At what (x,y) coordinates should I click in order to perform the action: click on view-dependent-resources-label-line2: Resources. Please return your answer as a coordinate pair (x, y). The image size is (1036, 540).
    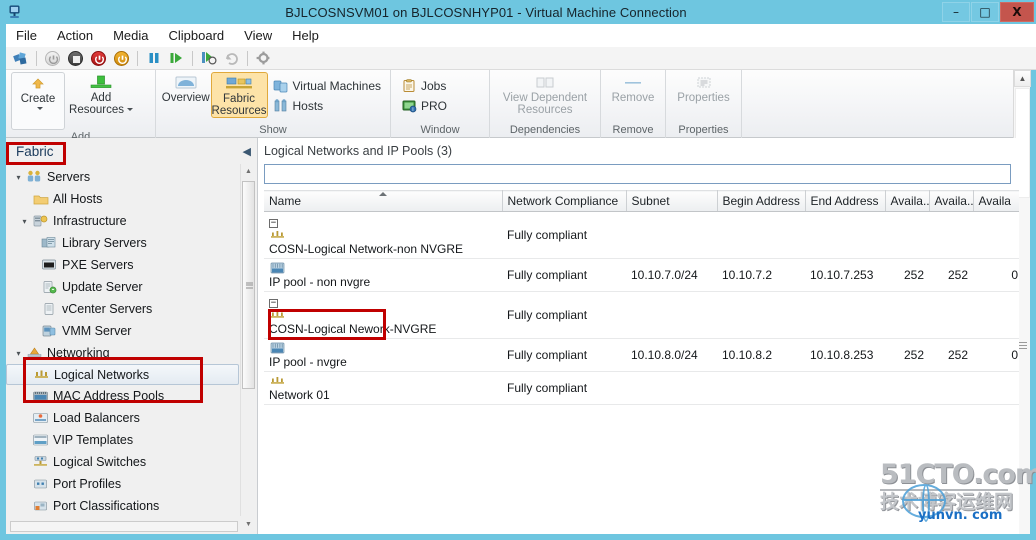
    Looking at the image, I should click on (545, 110).